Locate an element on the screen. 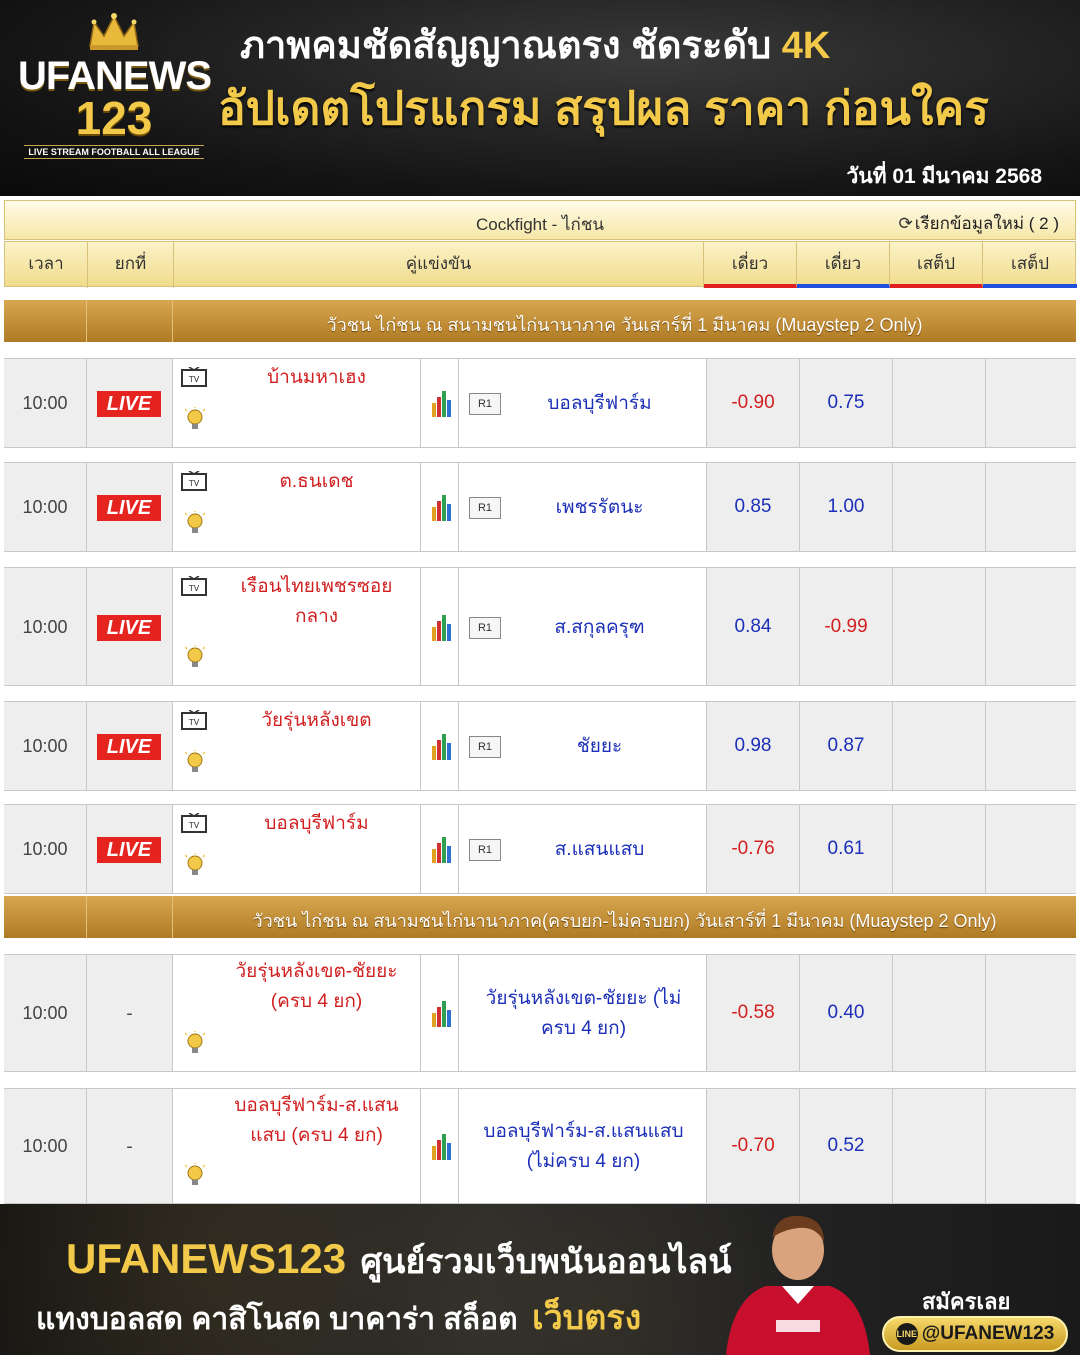 This screenshot has width=1080, height=1355. single-odd-2-cell: 0.87 is located at coordinates (846, 746).